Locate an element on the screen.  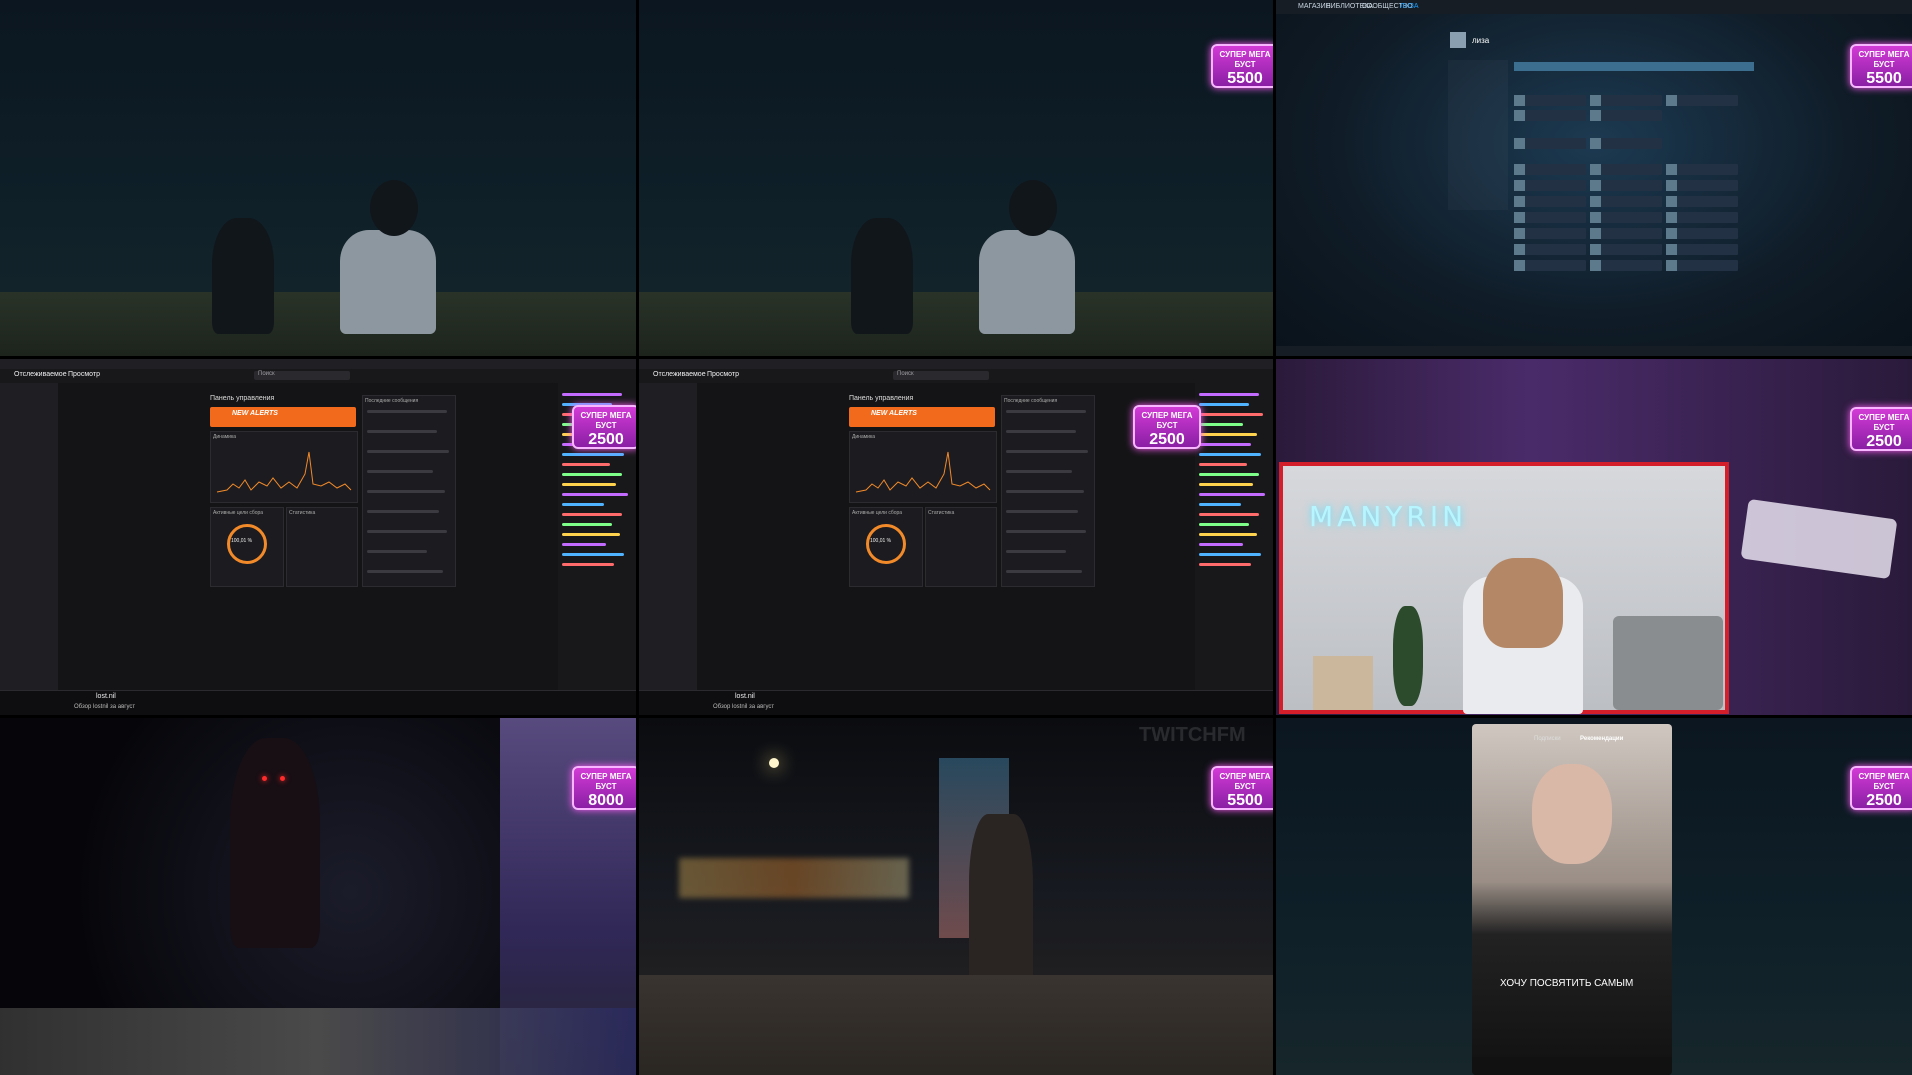
animatronic-silhouette is located at coordinates (275, 843).